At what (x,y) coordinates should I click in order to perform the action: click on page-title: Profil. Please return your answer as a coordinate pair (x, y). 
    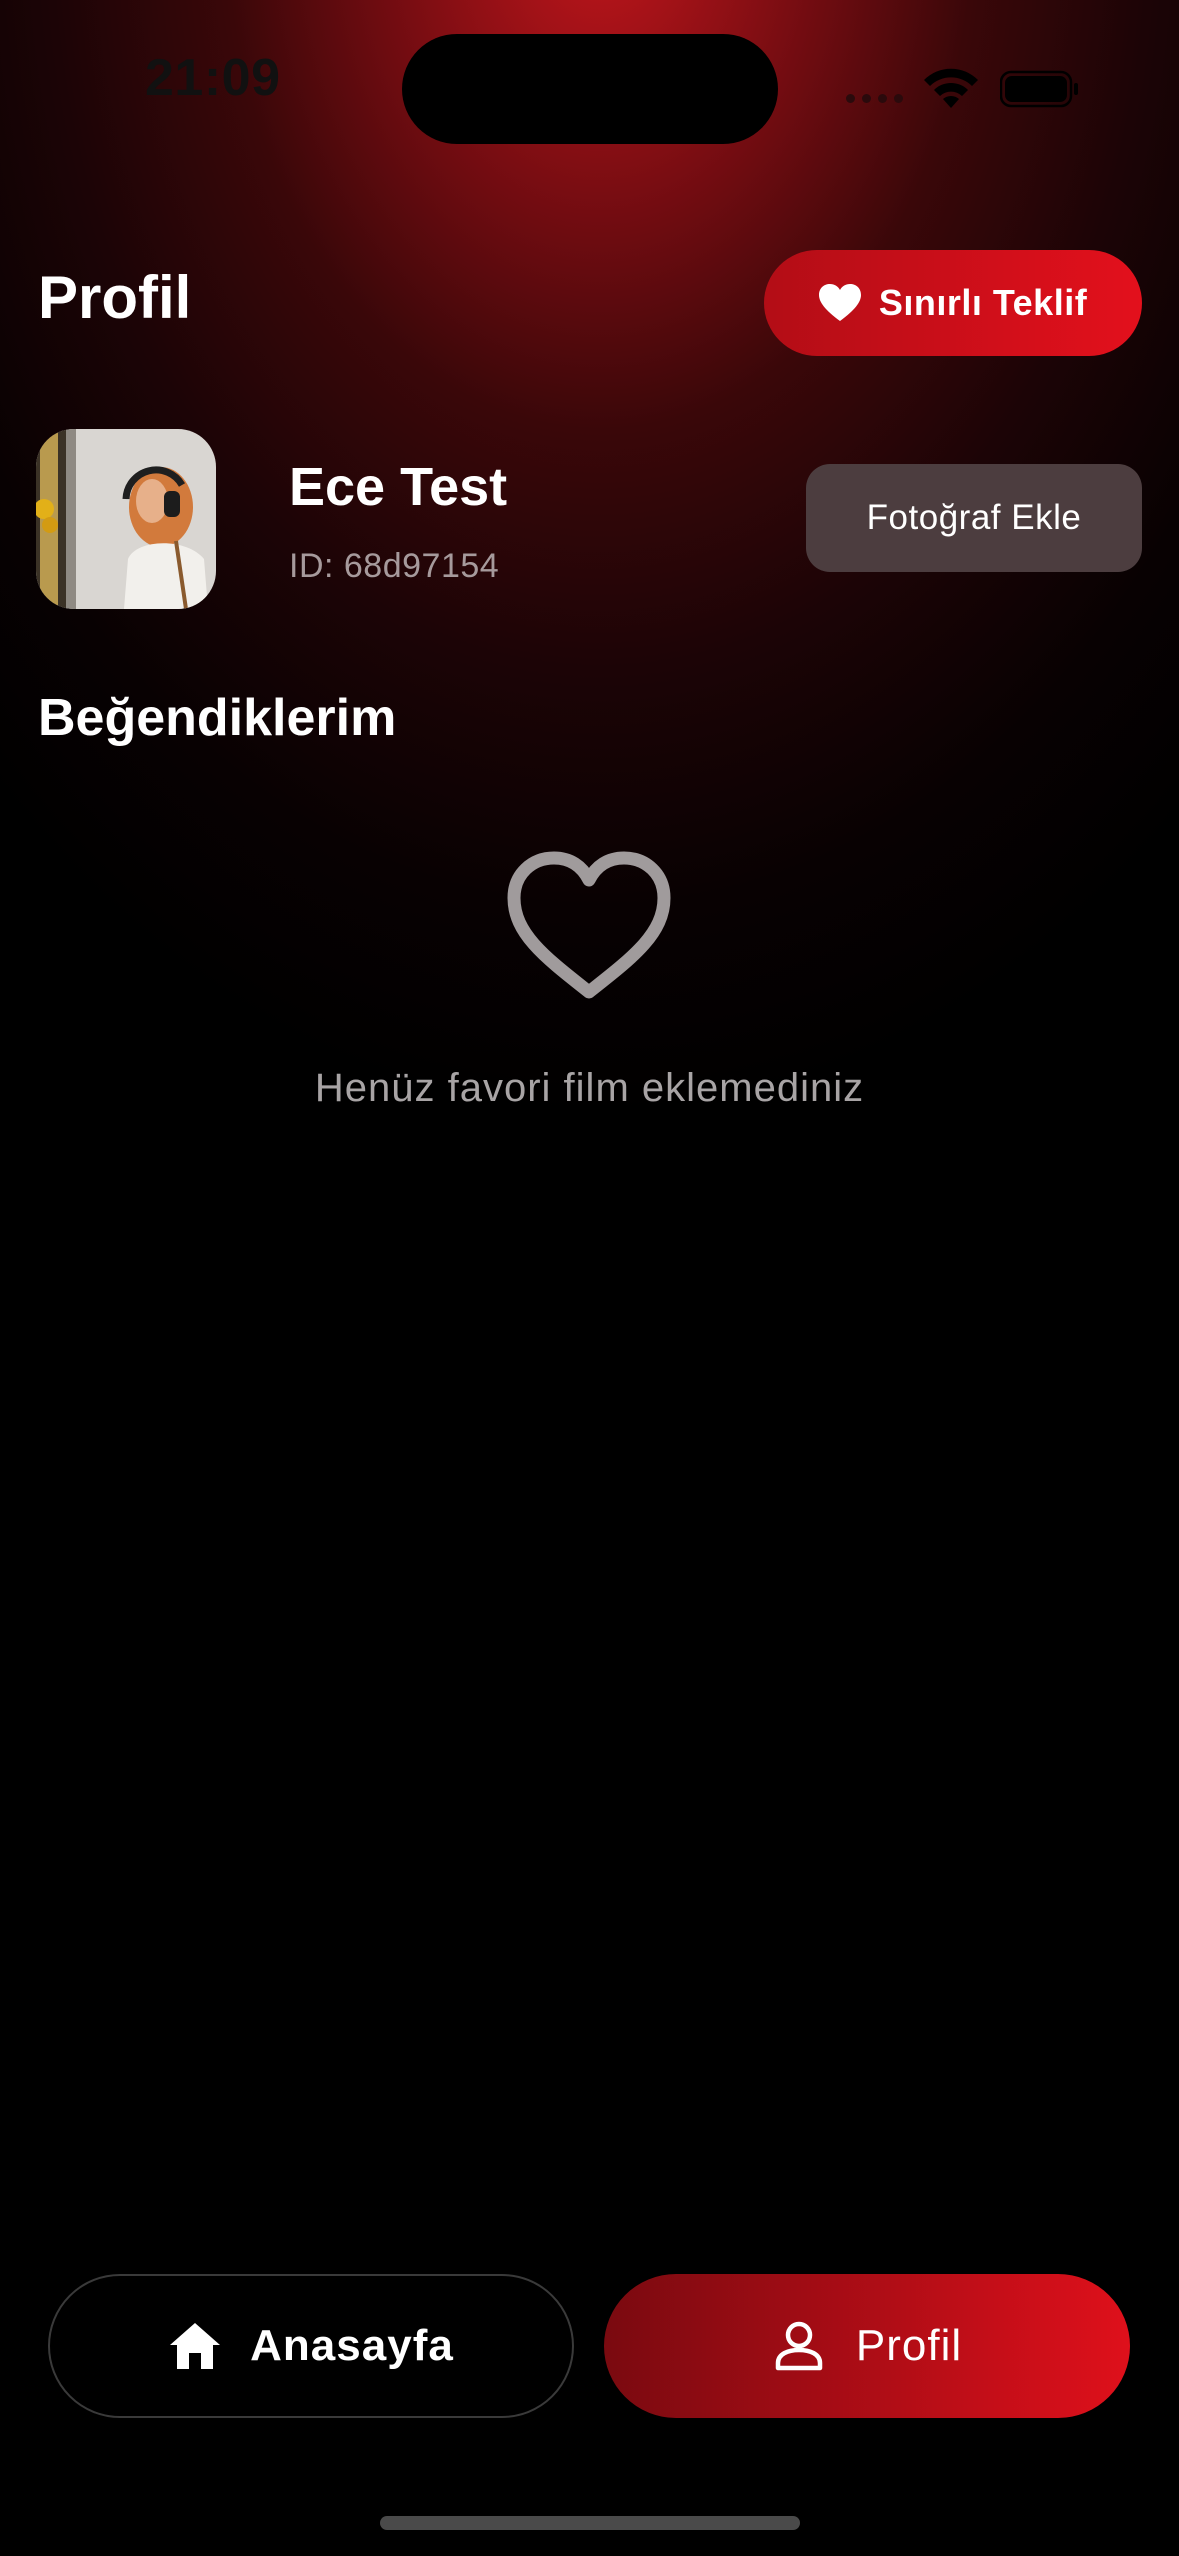
    Looking at the image, I should click on (115, 297).